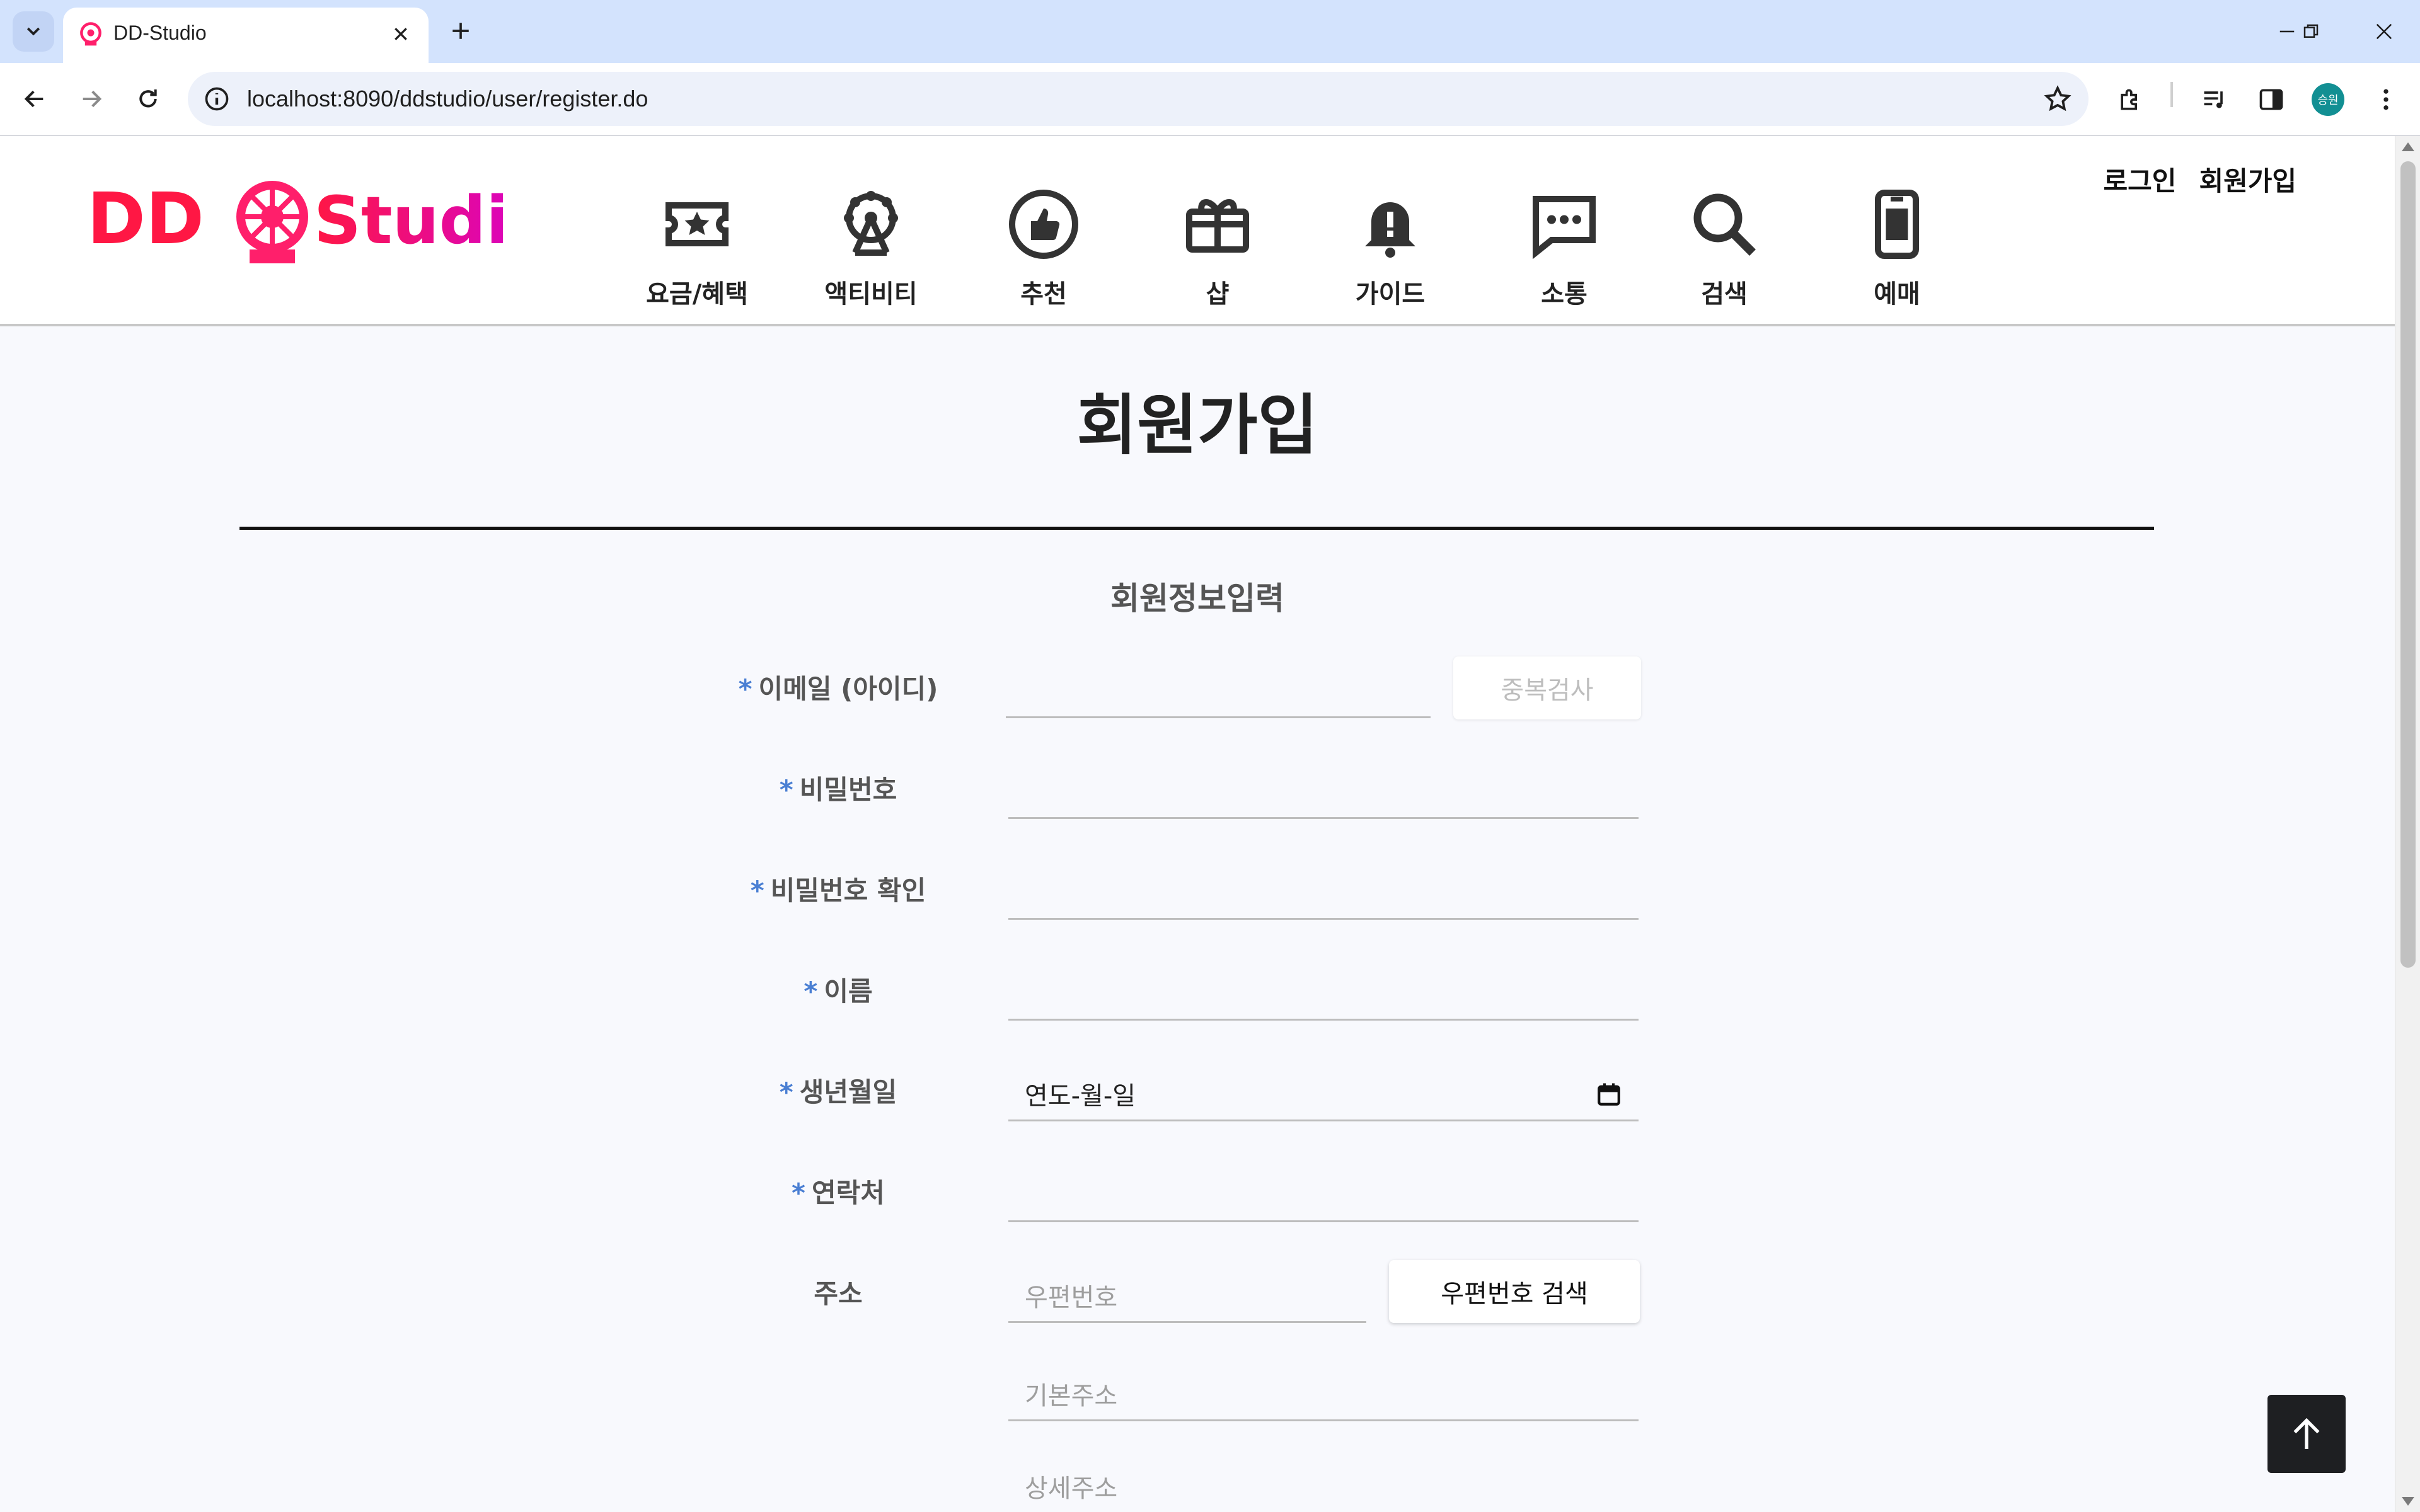 The image size is (2420, 1512). I want to click on auth-links: 로그인 회원가입, so click(2200, 179).